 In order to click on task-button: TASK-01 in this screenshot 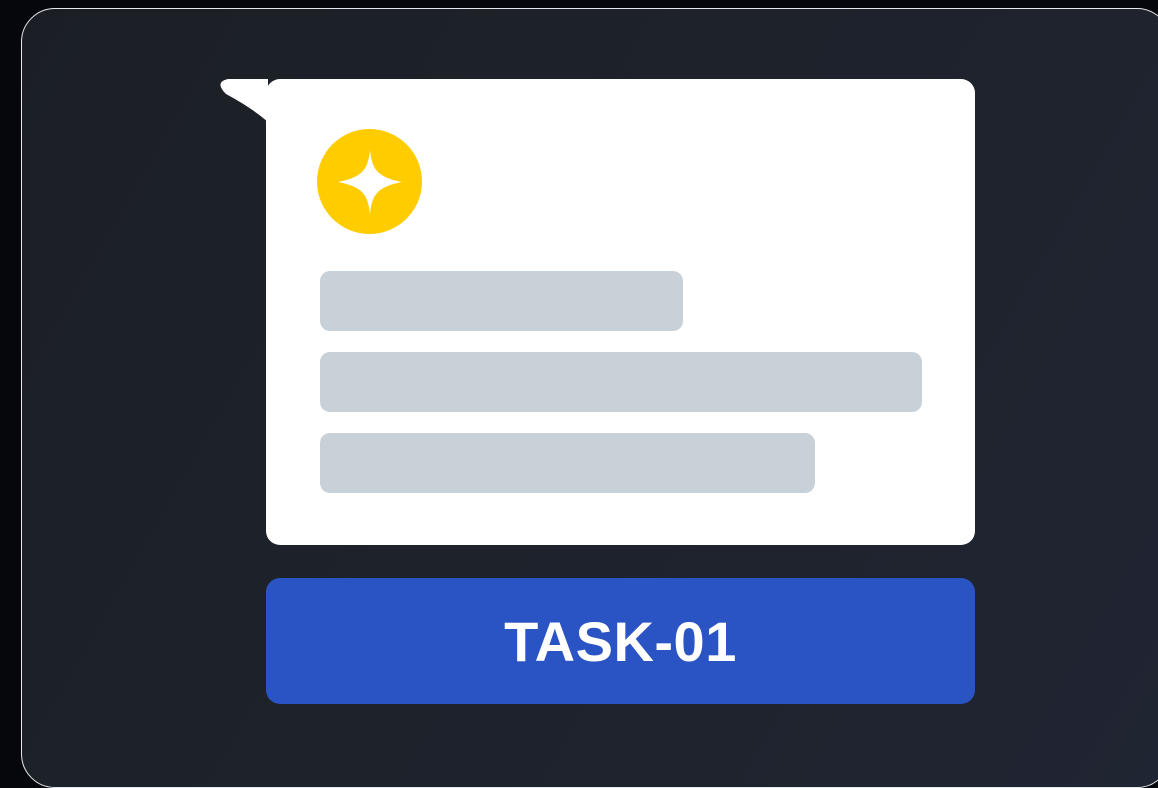, I will do `click(620, 641)`.